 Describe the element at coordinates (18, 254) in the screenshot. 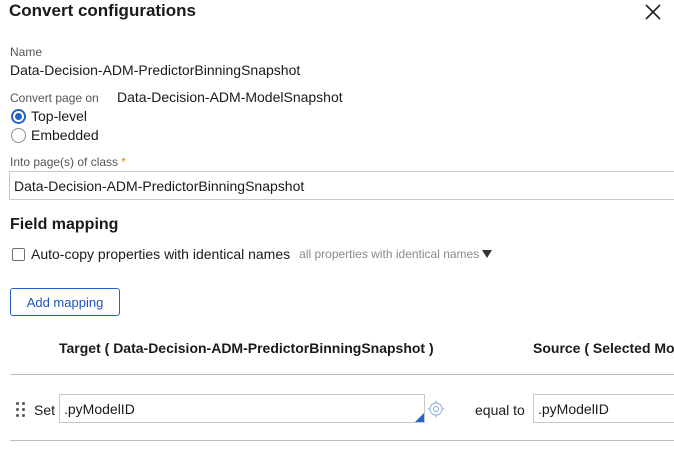

I see `auto-copy-checkbox` at that location.